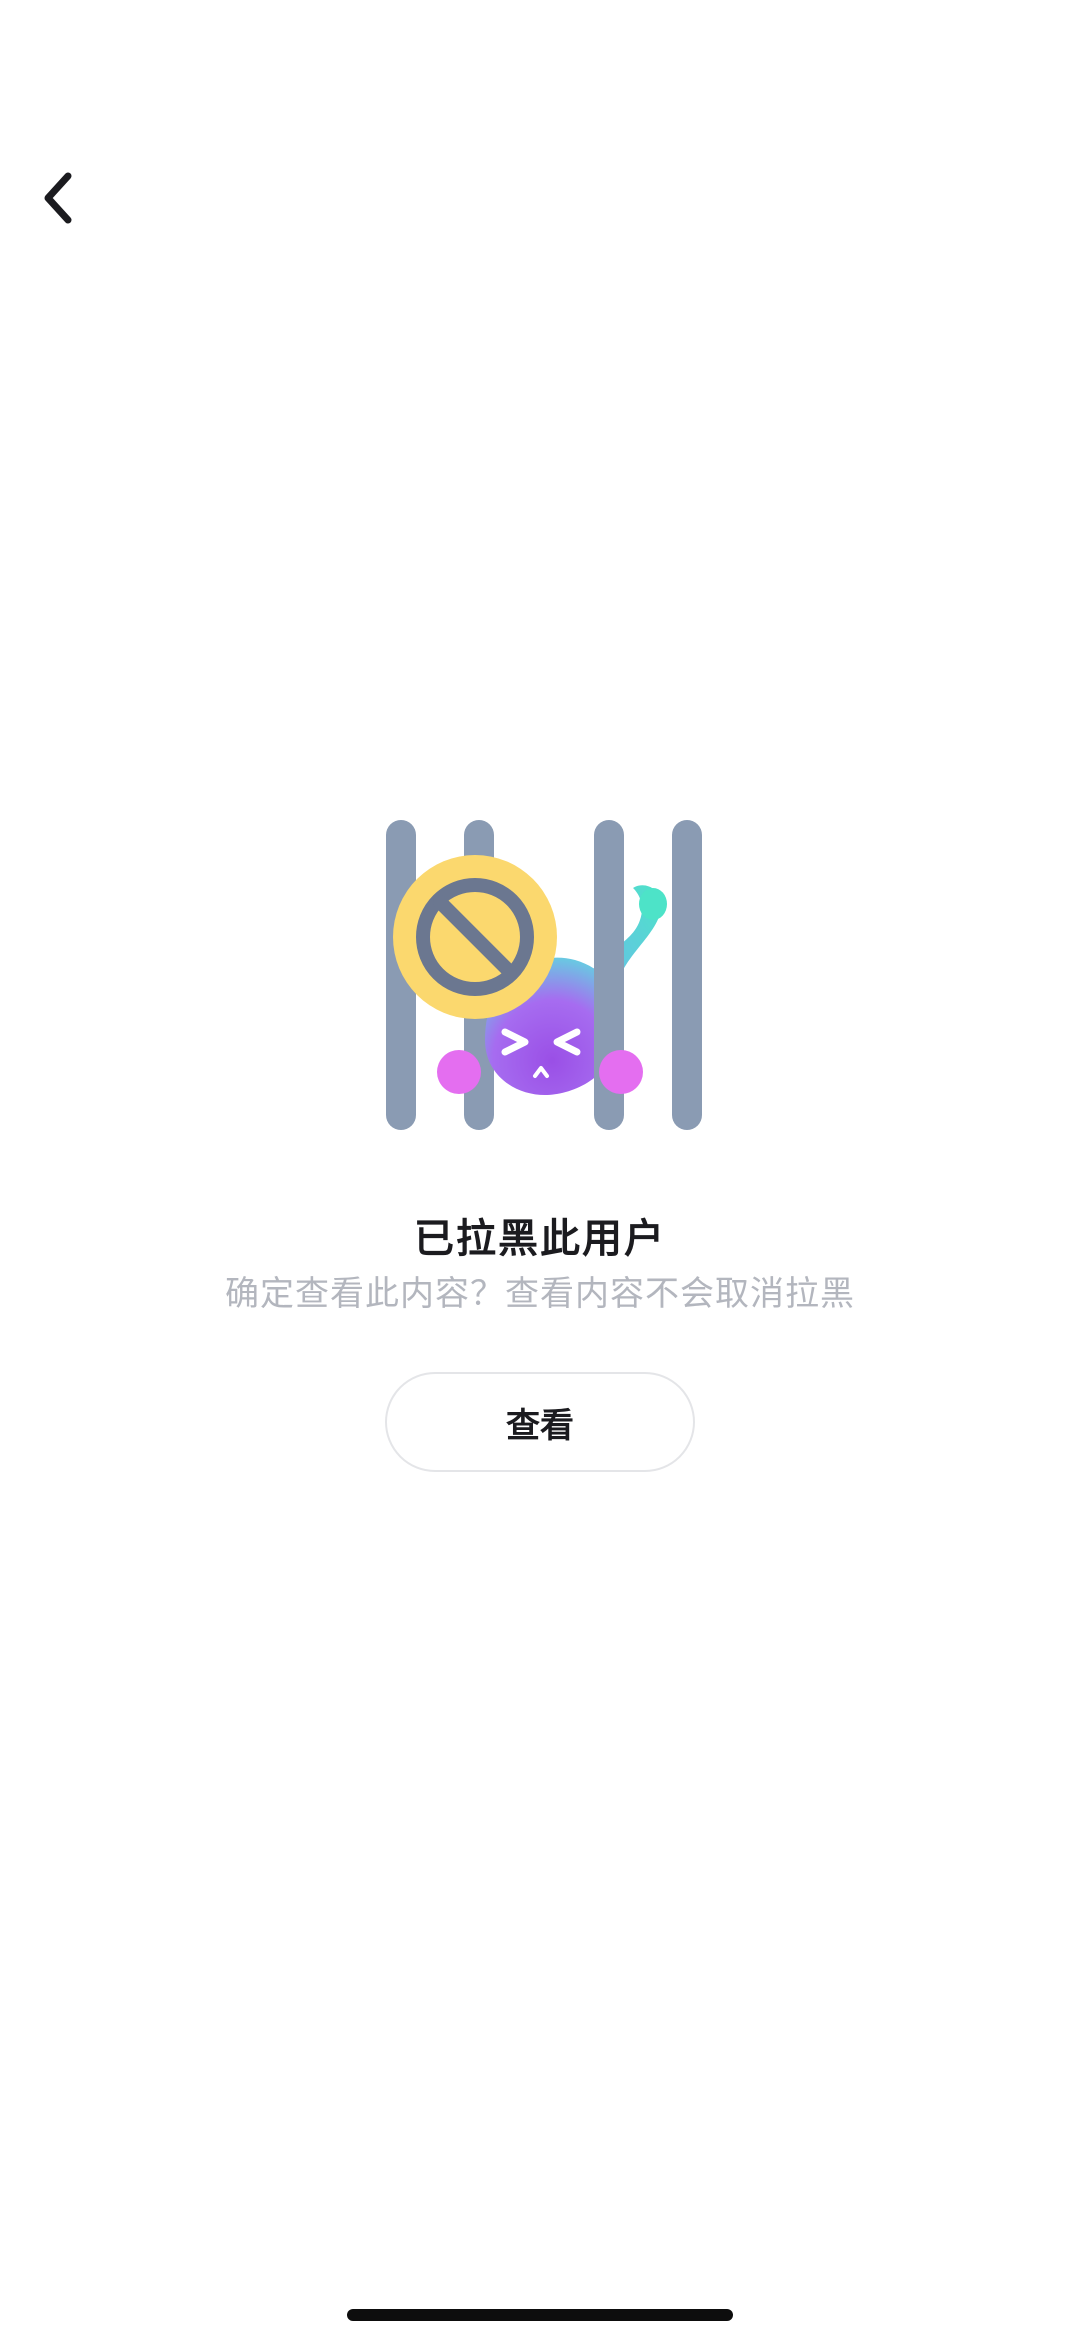 This screenshot has height=2341, width=1080. What do you see at coordinates (540, 1294) in the screenshot?
I see `subtitle-text: 确定查看此内容？查看内容不会取消拉黑` at bounding box center [540, 1294].